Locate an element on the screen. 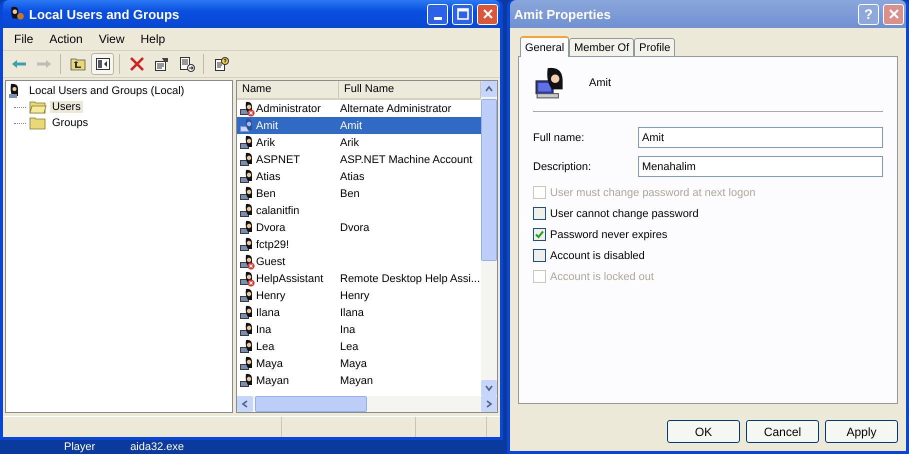 This screenshot has width=909, height=454. full-name: Arik is located at coordinates (349, 142).